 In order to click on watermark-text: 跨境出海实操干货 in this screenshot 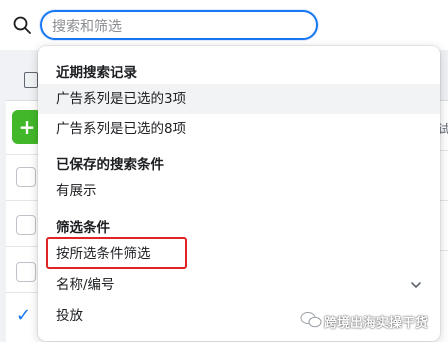, I will do `click(376, 323)`.